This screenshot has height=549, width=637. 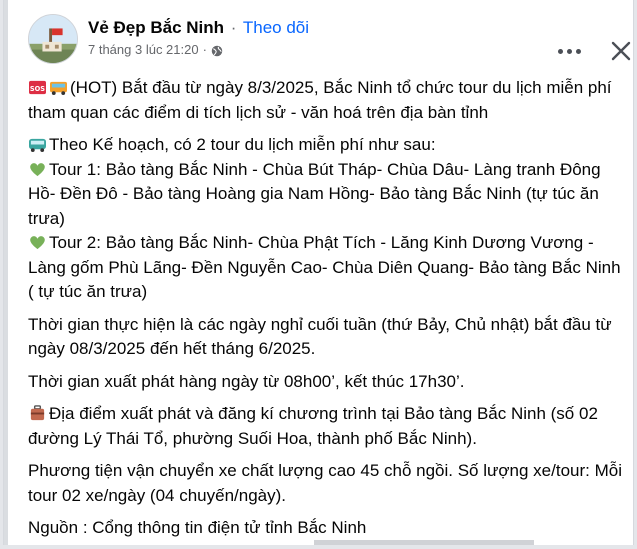 I want to click on more-options-button, so click(x=569, y=51).